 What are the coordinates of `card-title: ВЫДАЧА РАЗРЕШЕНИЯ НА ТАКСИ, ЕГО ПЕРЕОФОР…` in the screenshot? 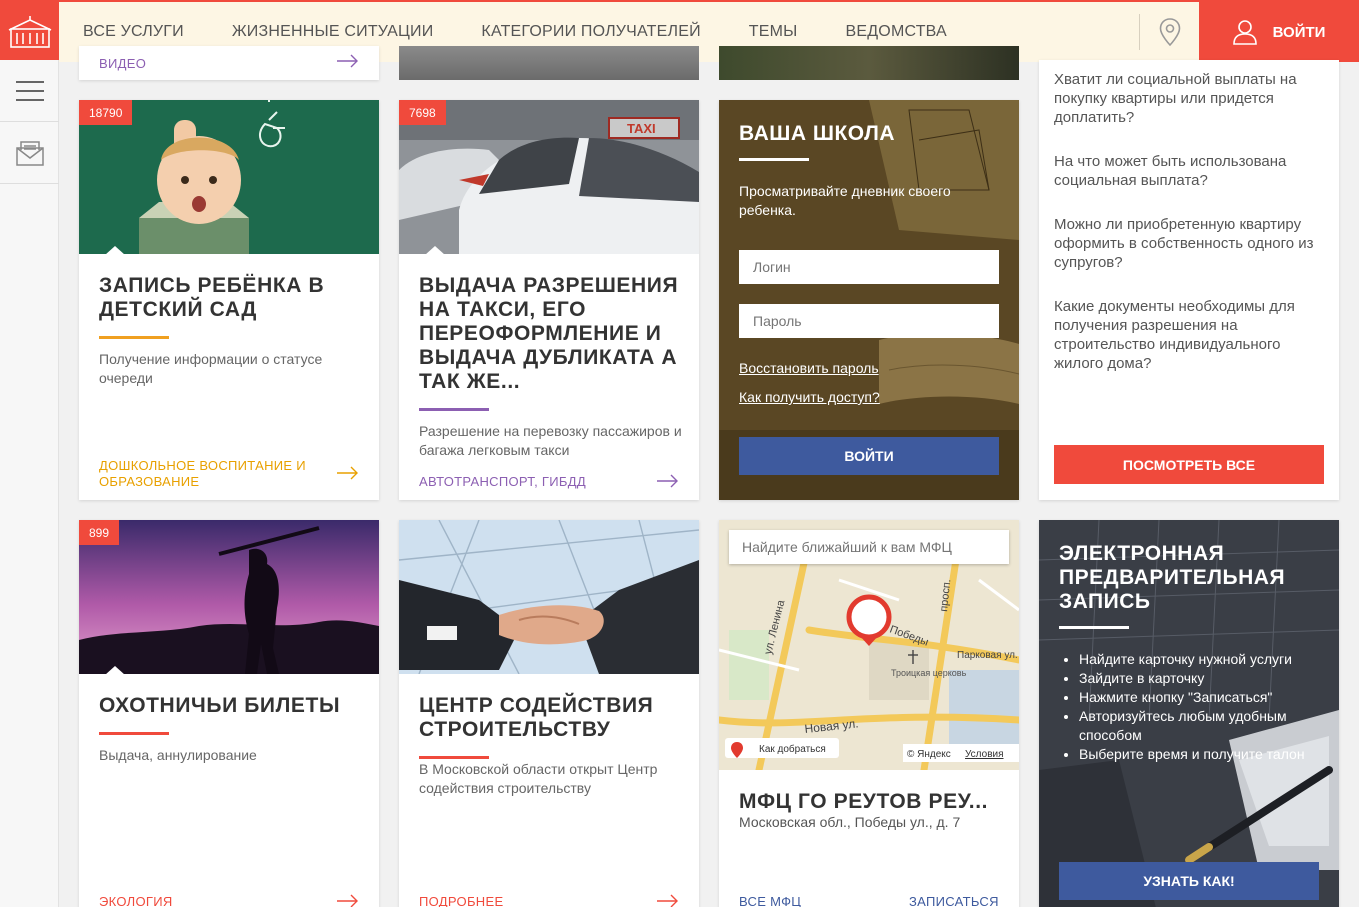 It's located at (554, 334).